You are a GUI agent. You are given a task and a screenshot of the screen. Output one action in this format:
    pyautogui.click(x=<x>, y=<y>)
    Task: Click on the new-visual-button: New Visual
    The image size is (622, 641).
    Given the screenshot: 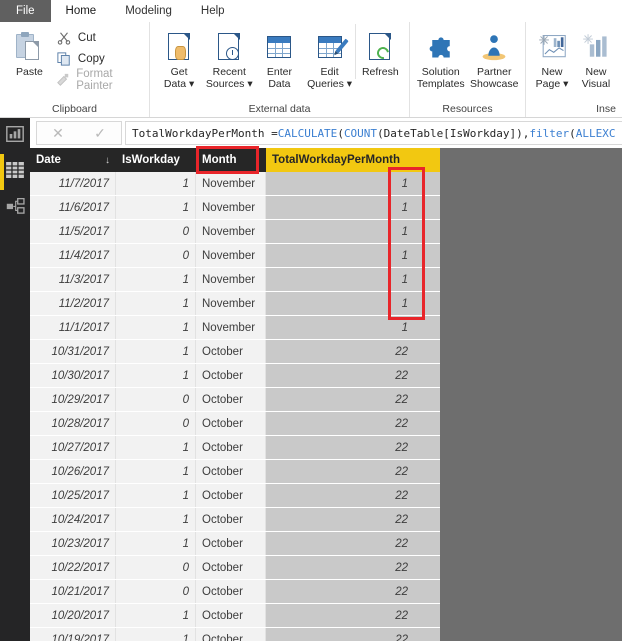 What is the action you would take?
    pyautogui.click(x=596, y=57)
    